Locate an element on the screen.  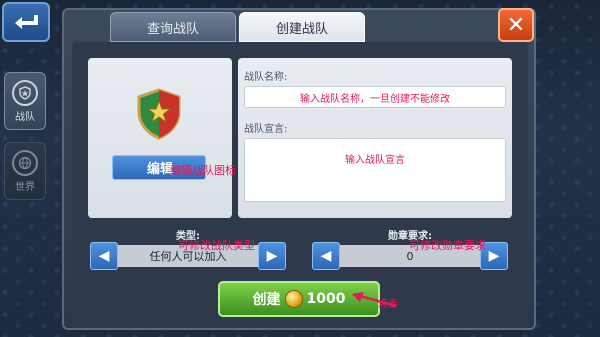
side-tab-world: 世界 is located at coordinates (25, 171).